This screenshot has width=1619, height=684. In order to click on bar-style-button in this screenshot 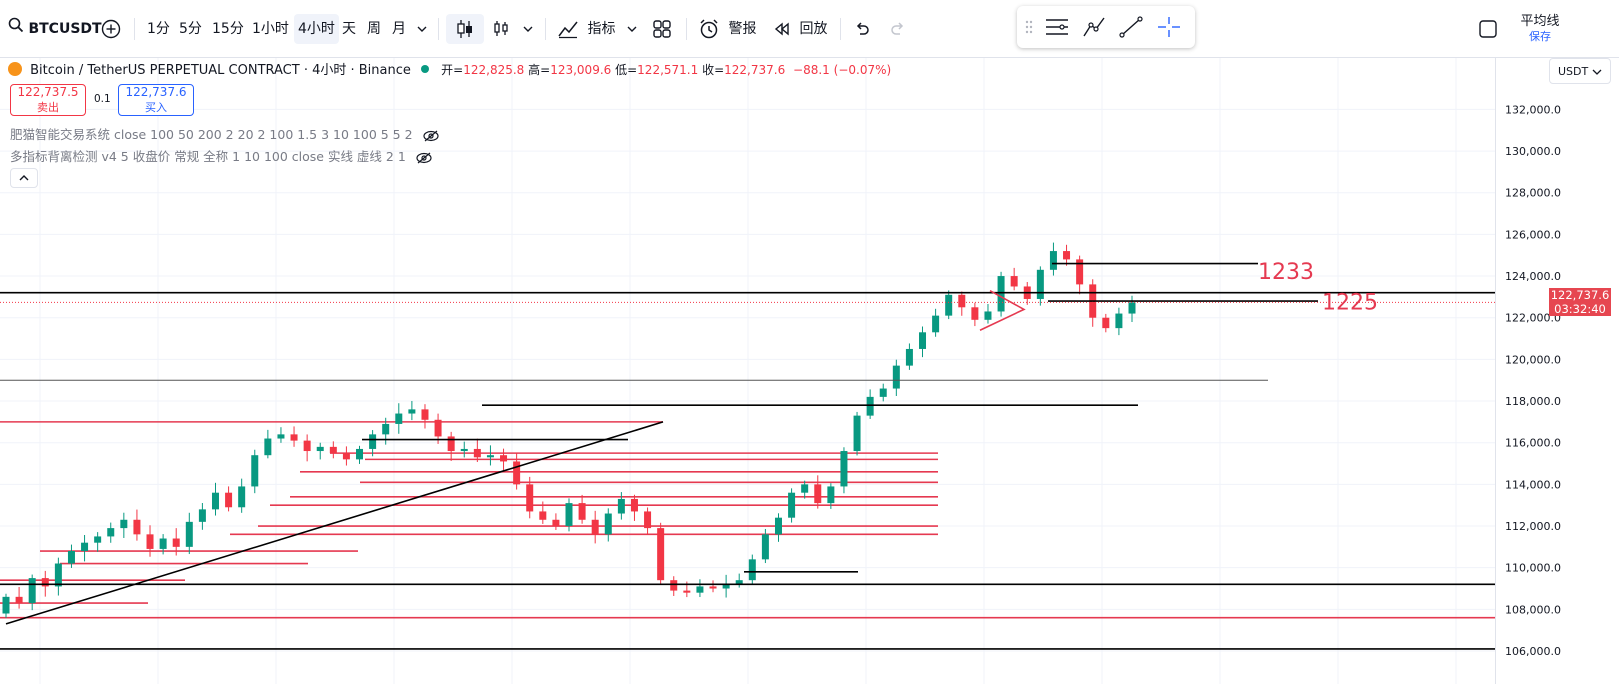, I will do `click(501, 29)`.